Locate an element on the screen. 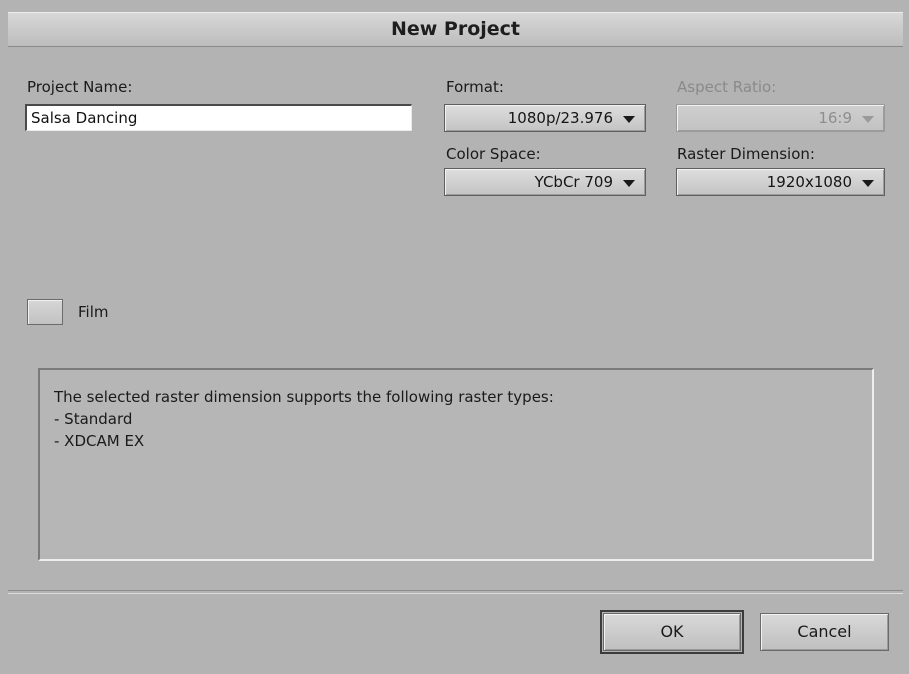  raster-dimension-value: 1920x1080 is located at coordinates (809, 182).